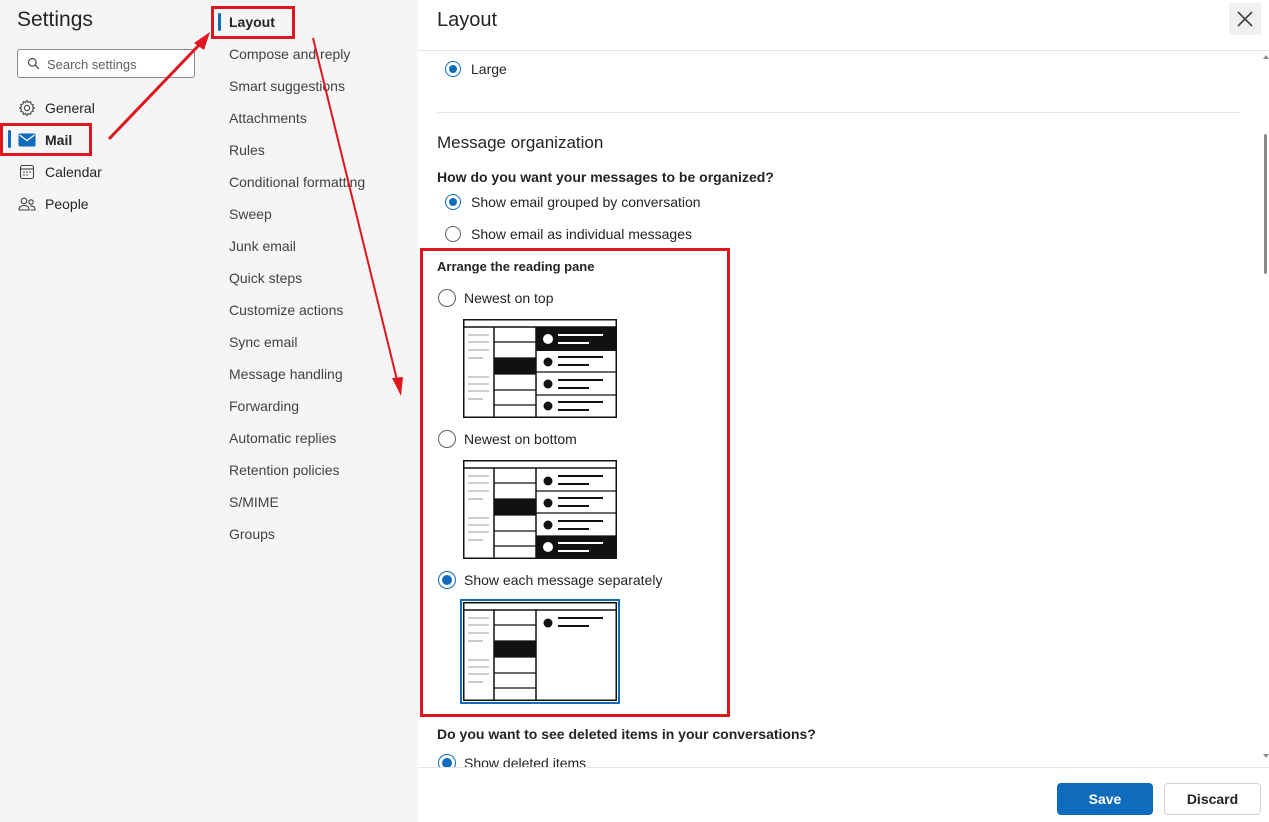  Describe the element at coordinates (67, 204) in the screenshot. I see `category-label: People` at that location.